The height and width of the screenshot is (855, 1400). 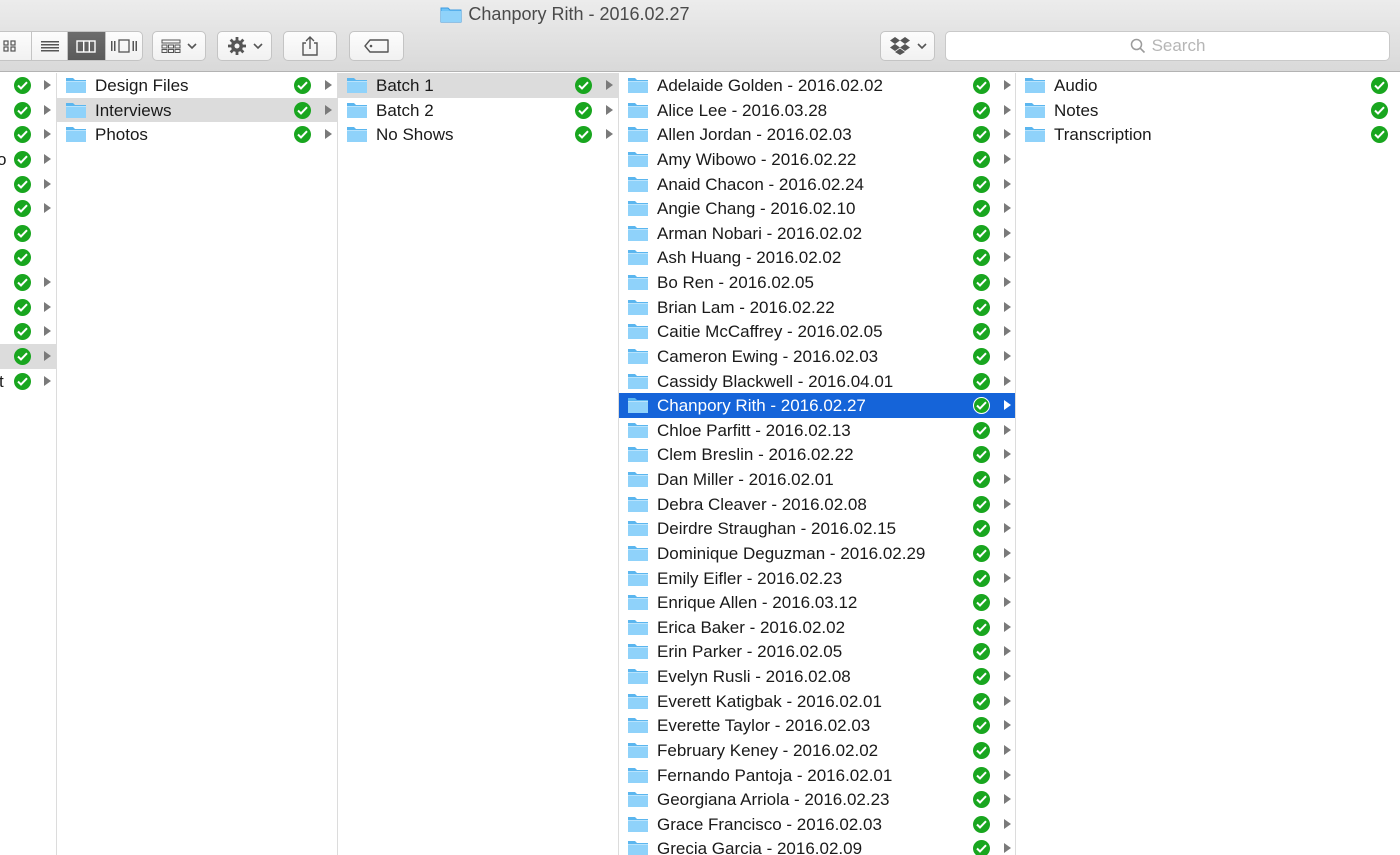 What do you see at coordinates (1103, 135) in the screenshot?
I see `folder-name: Transcription` at bounding box center [1103, 135].